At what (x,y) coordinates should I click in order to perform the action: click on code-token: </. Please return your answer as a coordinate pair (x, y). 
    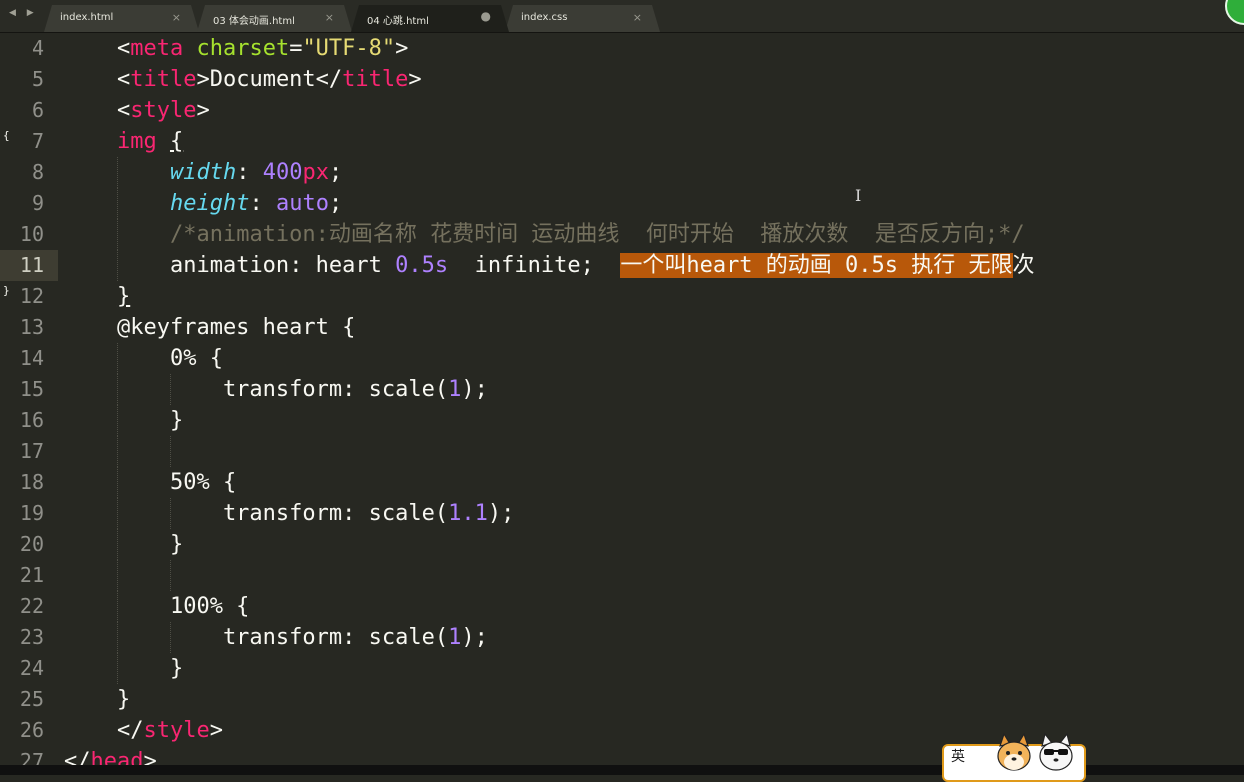
    Looking at the image, I should click on (104, 730).